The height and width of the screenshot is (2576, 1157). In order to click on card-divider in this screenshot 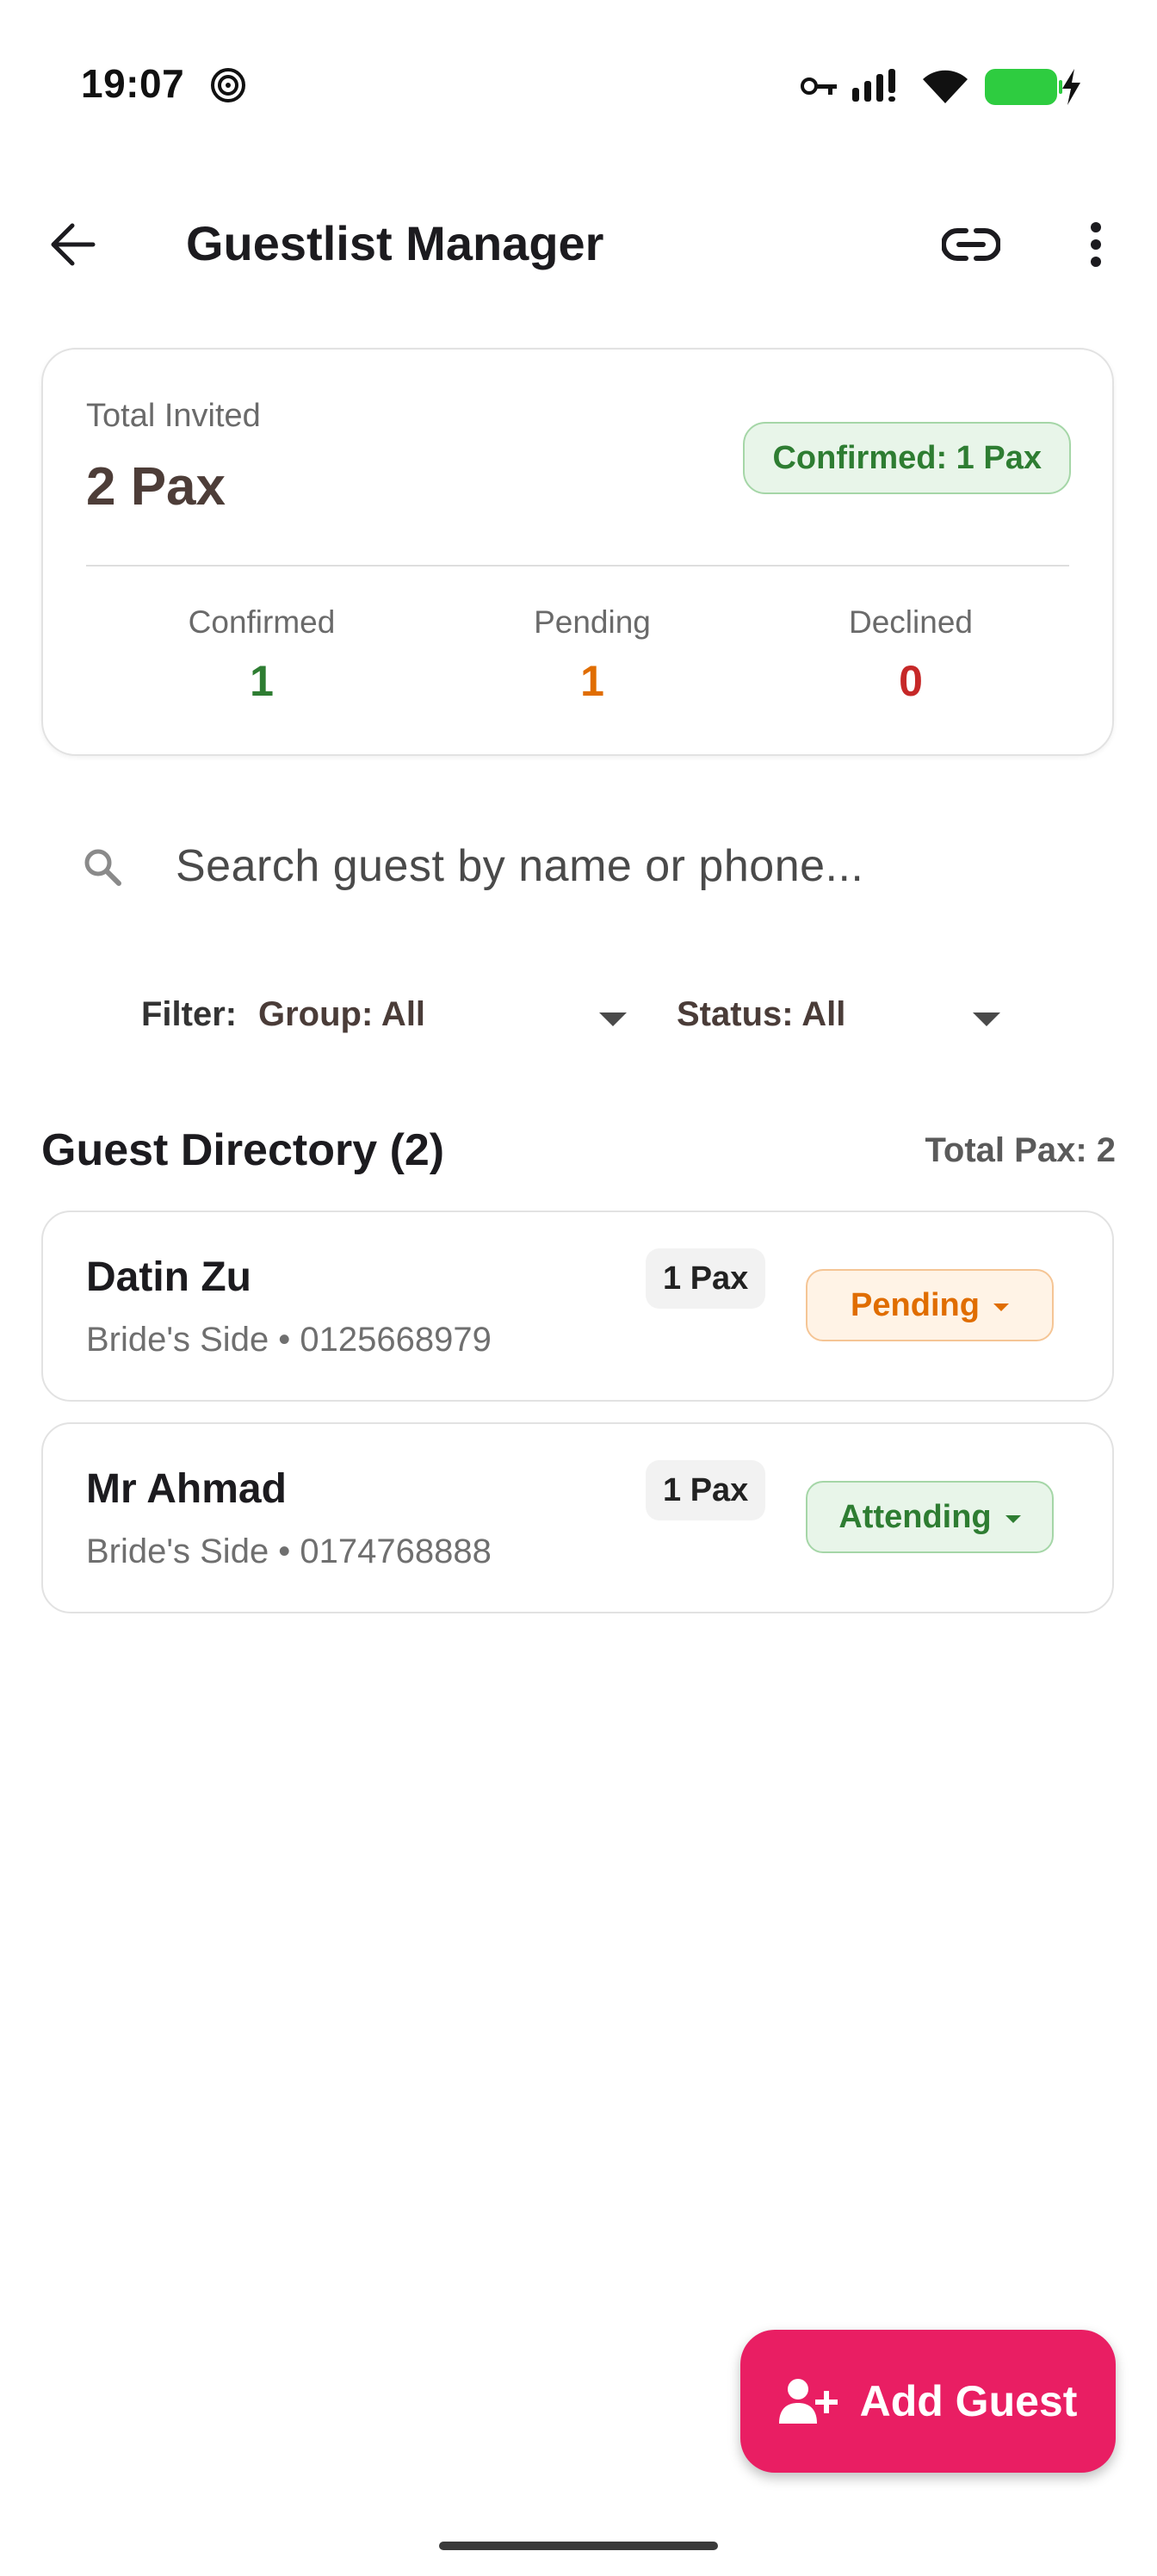, I will do `click(578, 566)`.